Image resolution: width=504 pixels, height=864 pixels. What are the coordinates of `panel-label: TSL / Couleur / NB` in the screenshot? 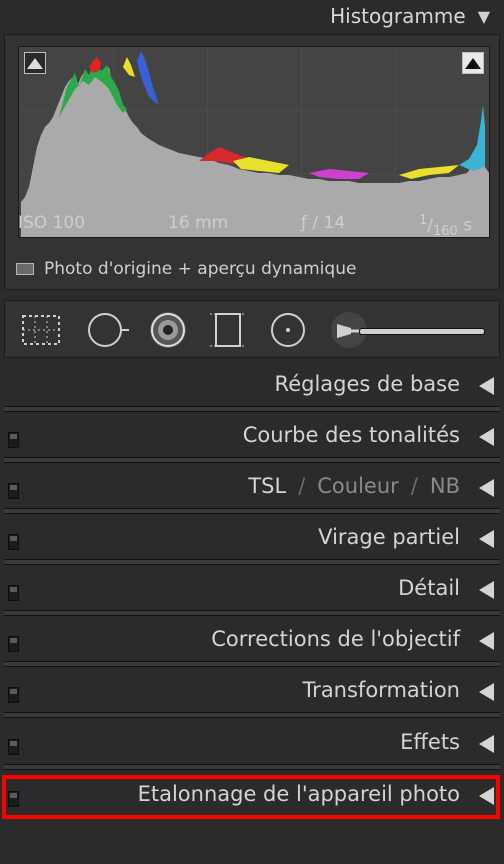 It's located at (354, 486).